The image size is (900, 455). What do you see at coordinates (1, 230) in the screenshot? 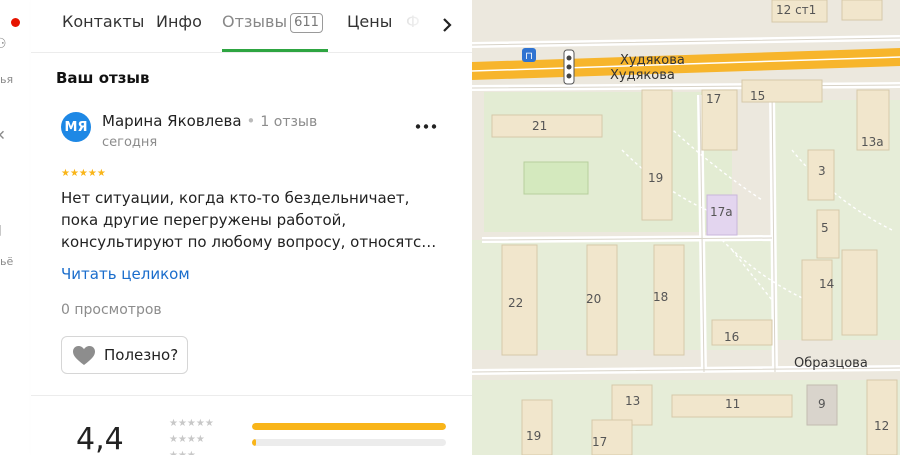
I see `bookmark-icon: ▯` at bounding box center [1, 230].